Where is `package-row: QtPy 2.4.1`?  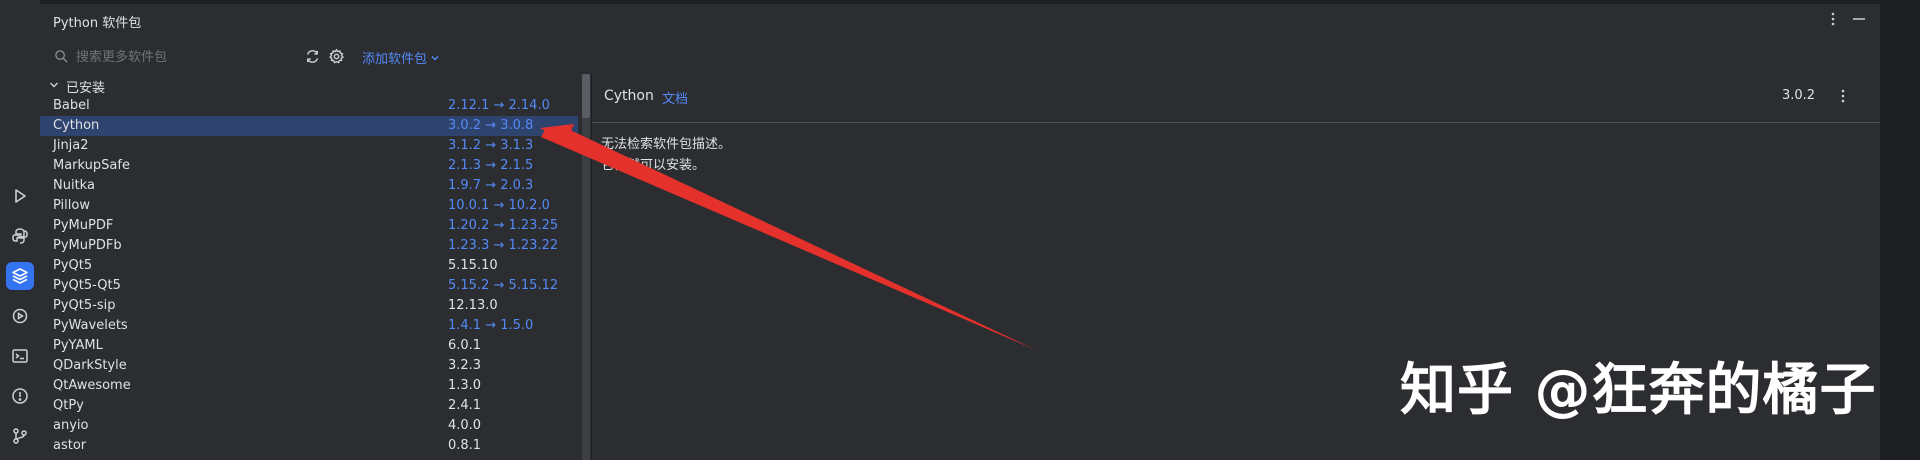 package-row: QtPy 2.4.1 is located at coordinates (309, 406).